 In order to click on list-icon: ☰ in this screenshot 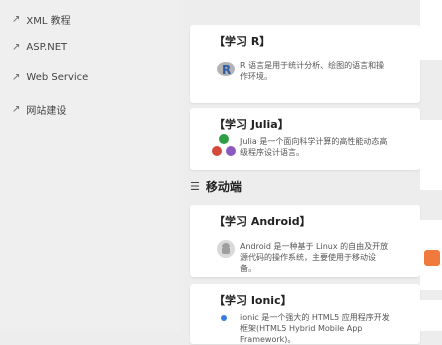, I will do `click(195, 186)`.